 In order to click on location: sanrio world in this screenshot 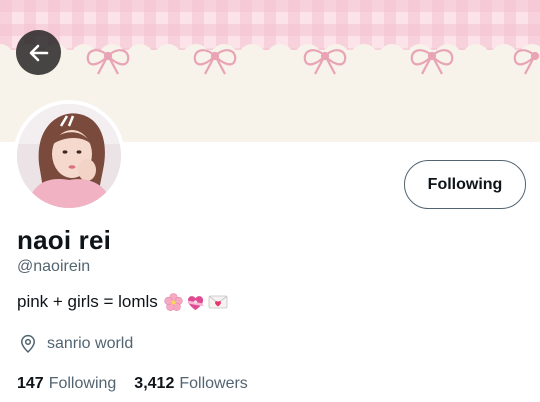, I will do `click(75, 344)`.